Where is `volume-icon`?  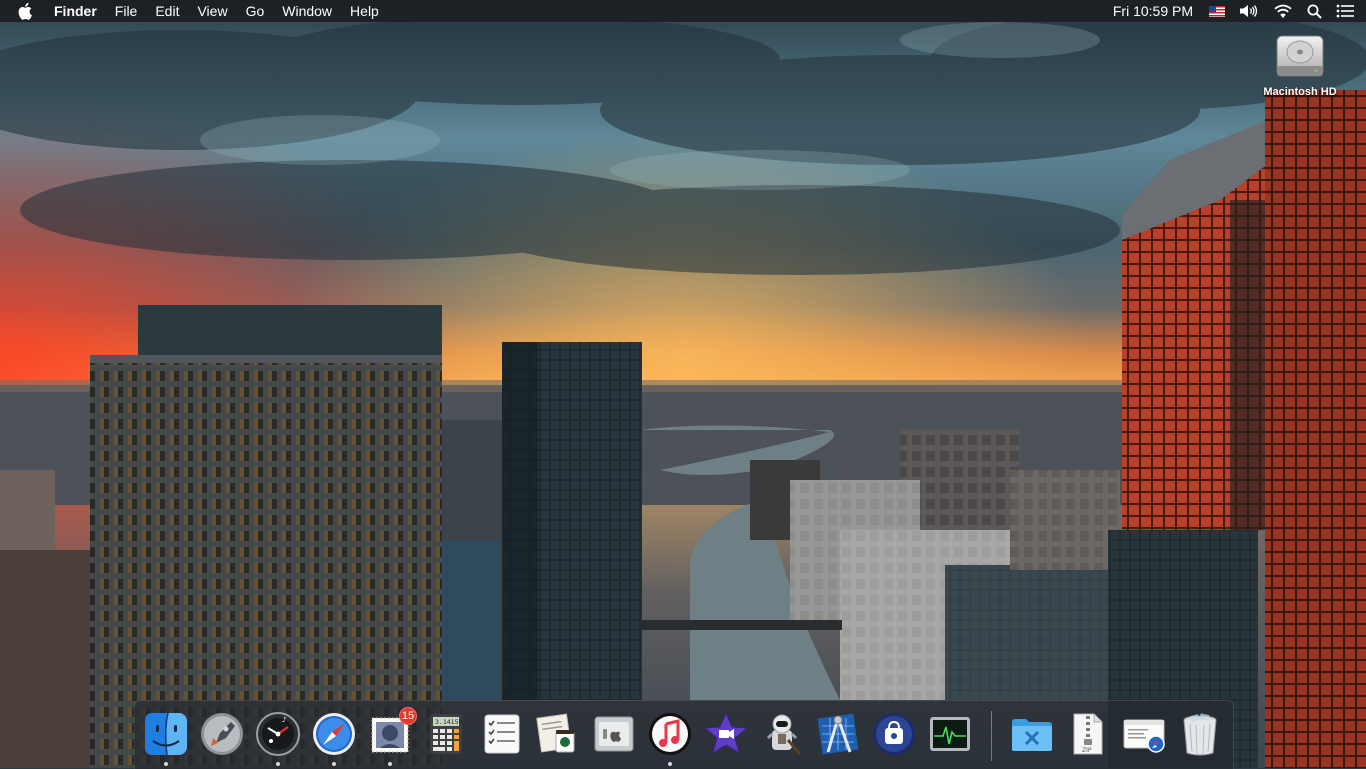
volume-icon is located at coordinates (1249, 11).